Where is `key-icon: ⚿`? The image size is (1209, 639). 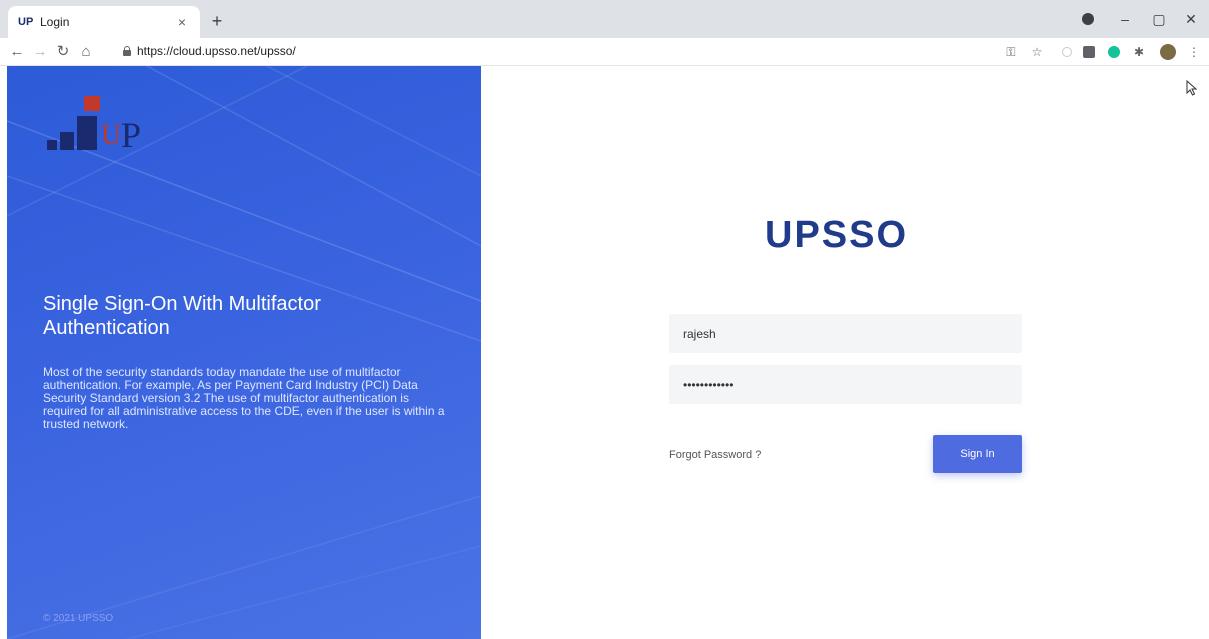
key-icon: ⚿ is located at coordinates (1011, 52).